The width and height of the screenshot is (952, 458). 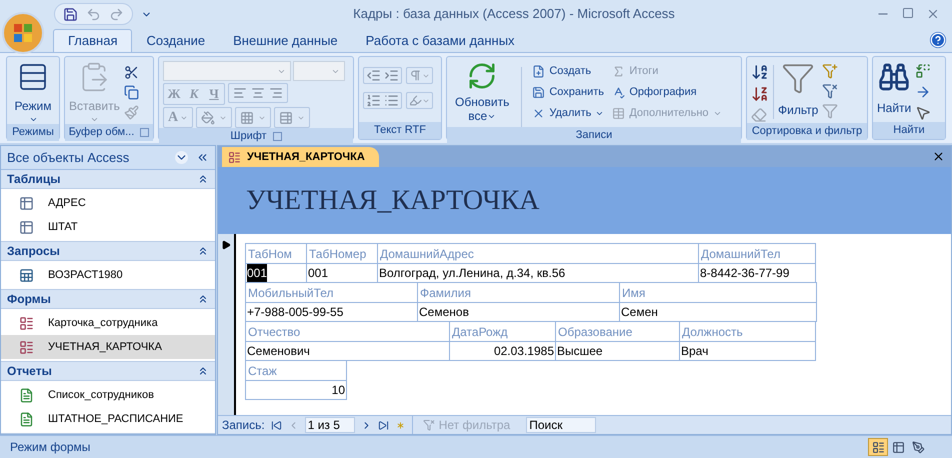 What do you see at coordinates (296, 390) in the screenshot?
I see `field-value: 10` at bounding box center [296, 390].